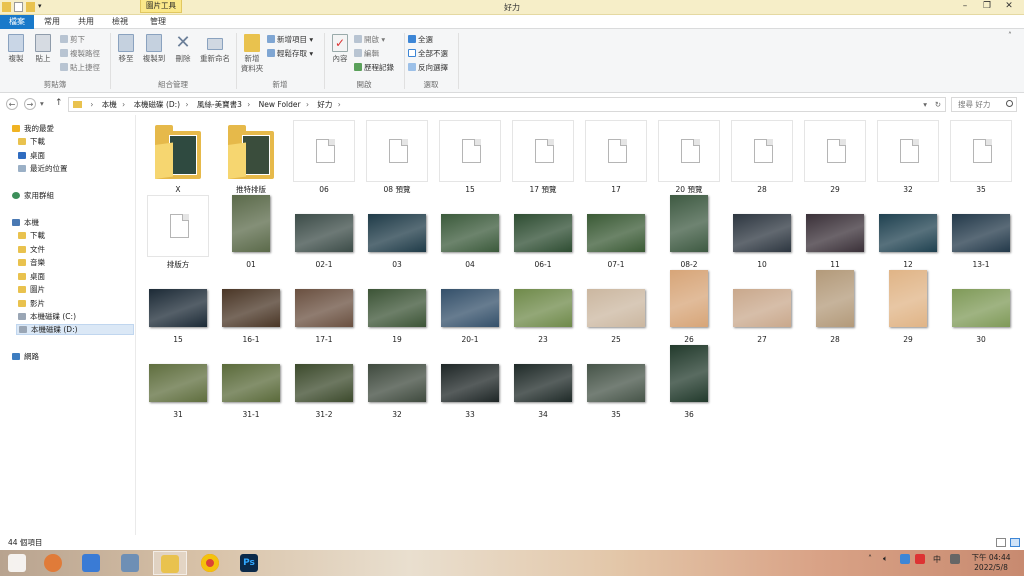 This screenshot has width=1024, height=576. I want to click on file-item: 07-1, so click(616, 231).